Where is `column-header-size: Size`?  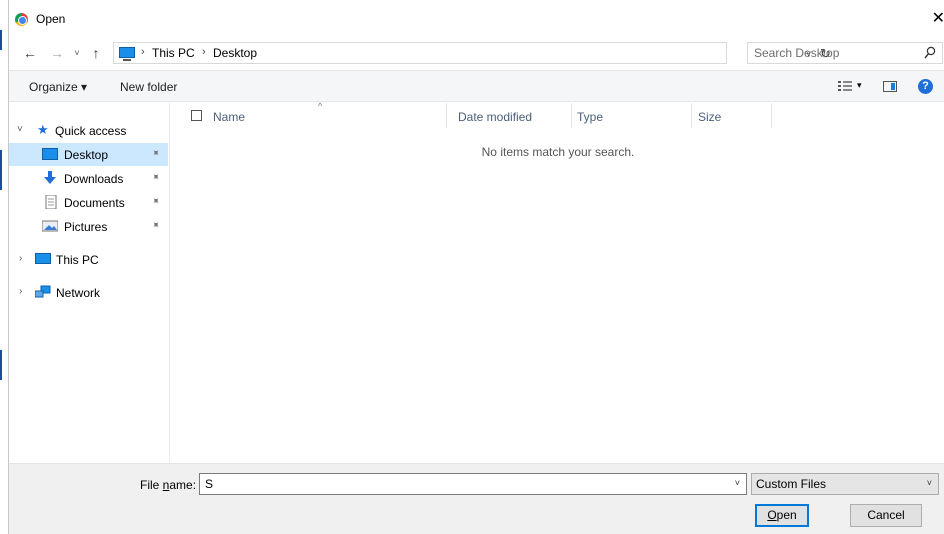
column-header-size: Size is located at coordinates (709, 117).